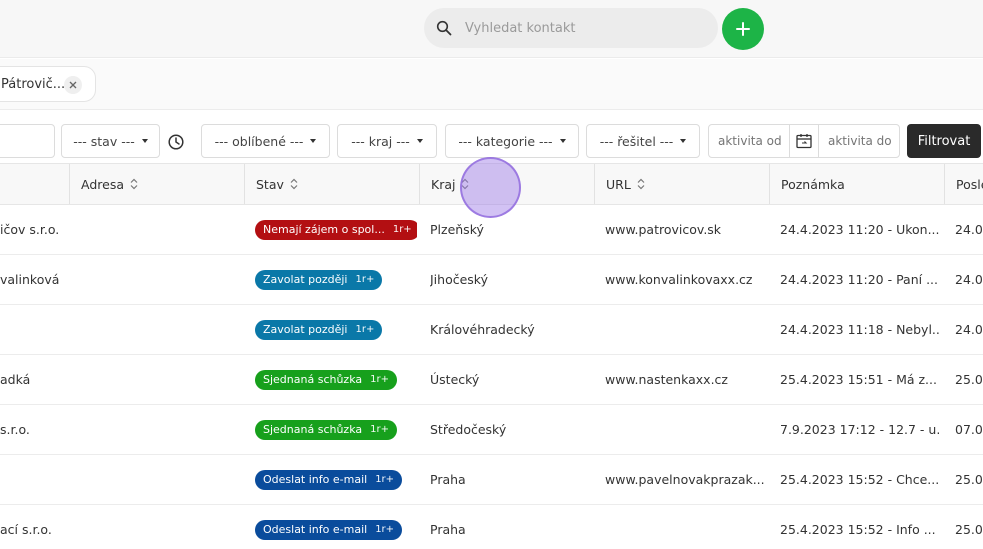  I want to click on history-button, so click(176, 142).